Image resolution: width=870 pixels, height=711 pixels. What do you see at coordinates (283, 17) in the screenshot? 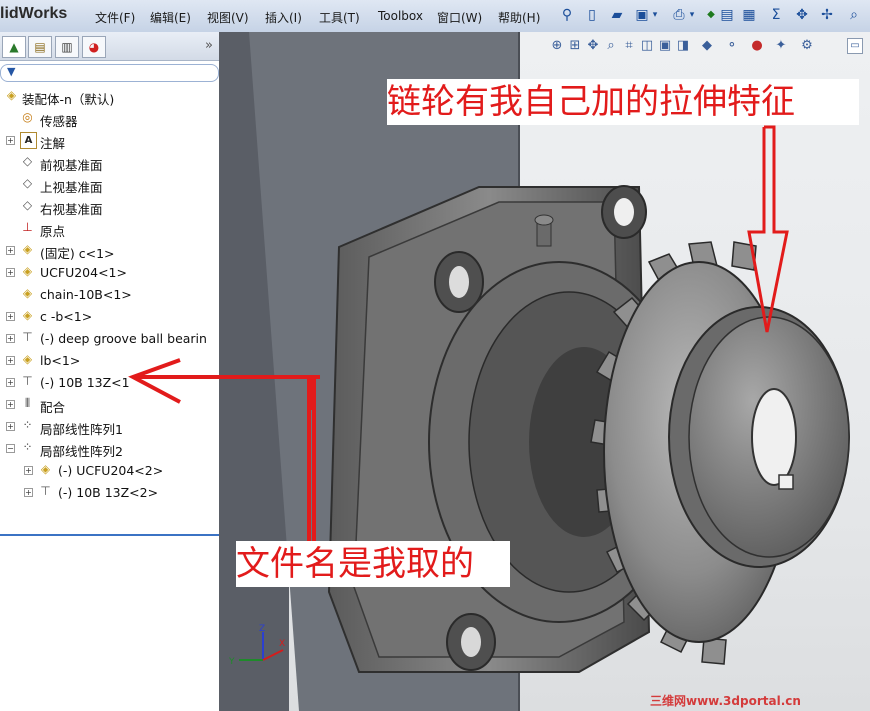
I see `menu-insert: 插入(I)` at bounding box center [283, 17].